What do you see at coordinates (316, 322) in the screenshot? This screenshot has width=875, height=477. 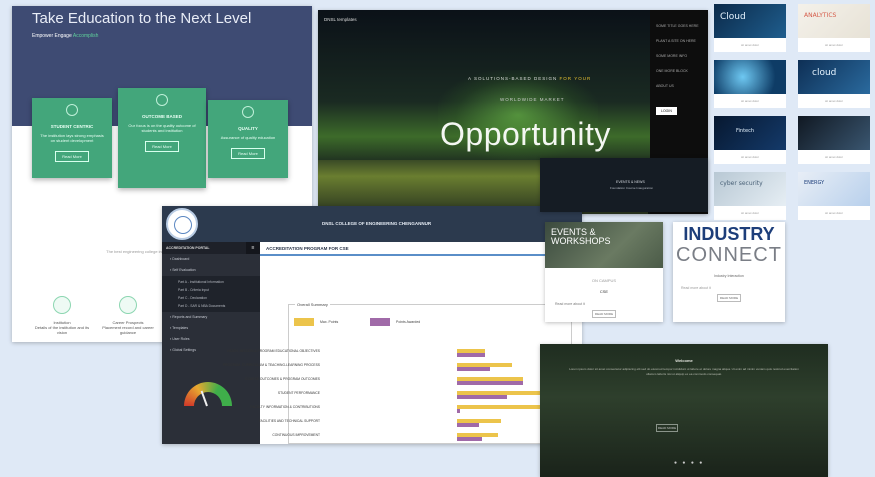 I see `legend-max: Max. Points` at bounding box center [316, 322].